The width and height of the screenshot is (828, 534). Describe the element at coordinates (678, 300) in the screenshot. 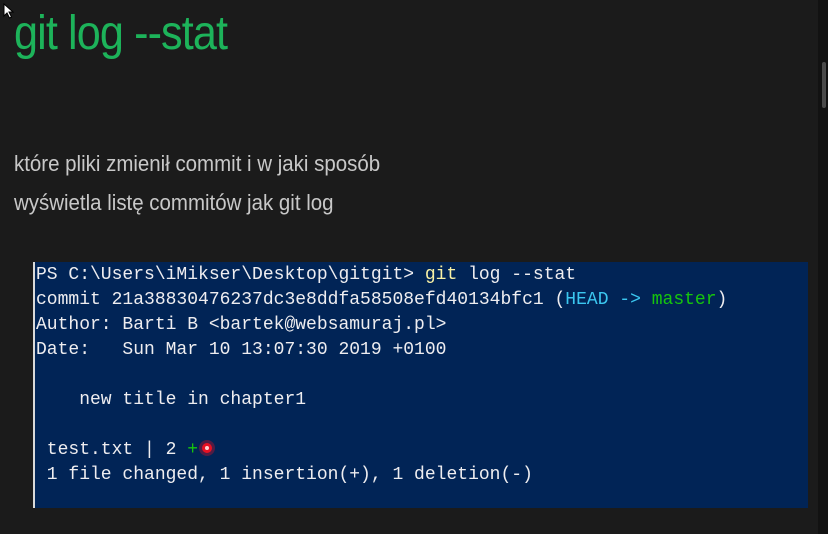

I see `branch-name: master` at that location.